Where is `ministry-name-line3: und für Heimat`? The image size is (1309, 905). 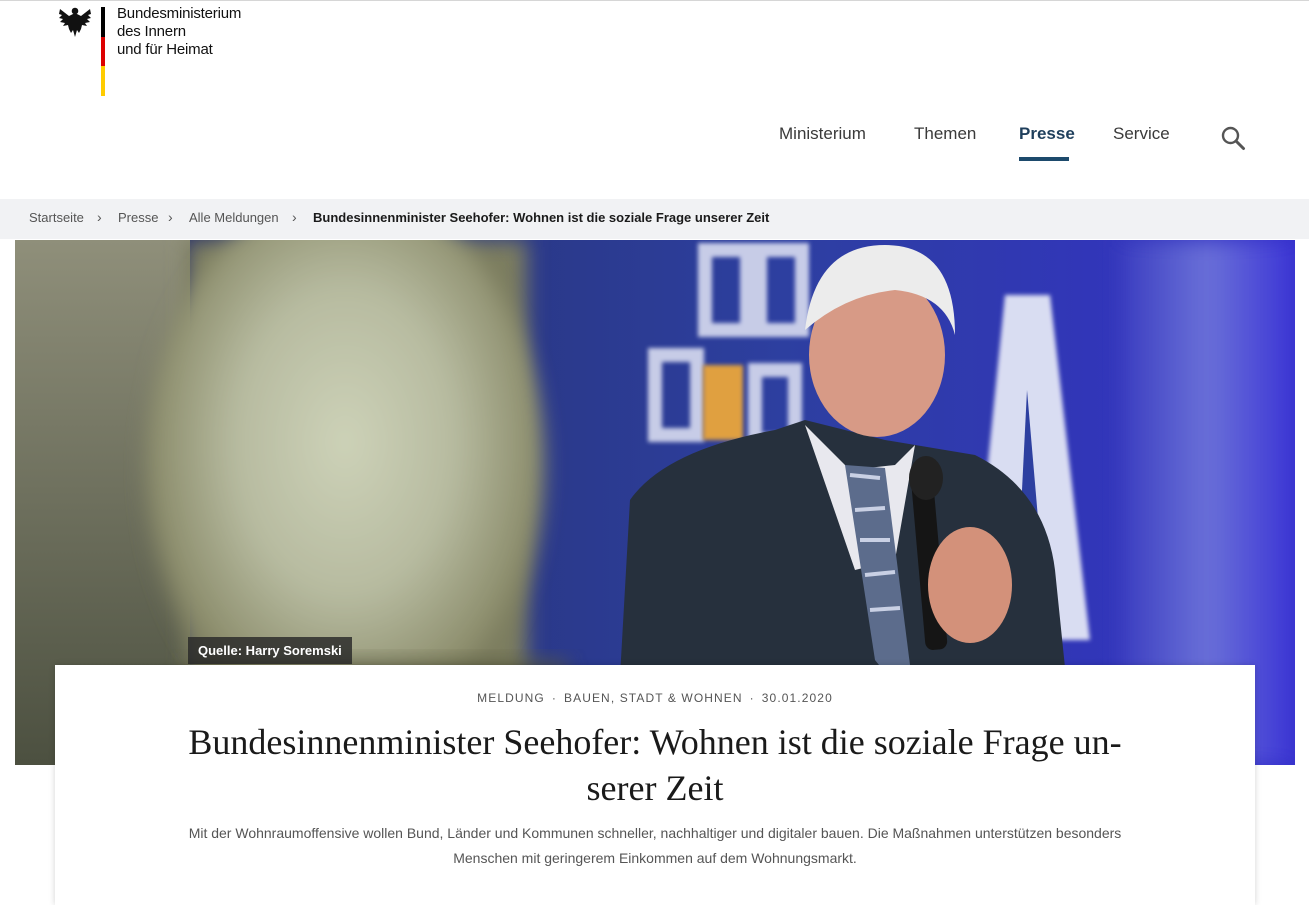
ministry-name-line3: und für Heimat is located at coordinates (165, 49).